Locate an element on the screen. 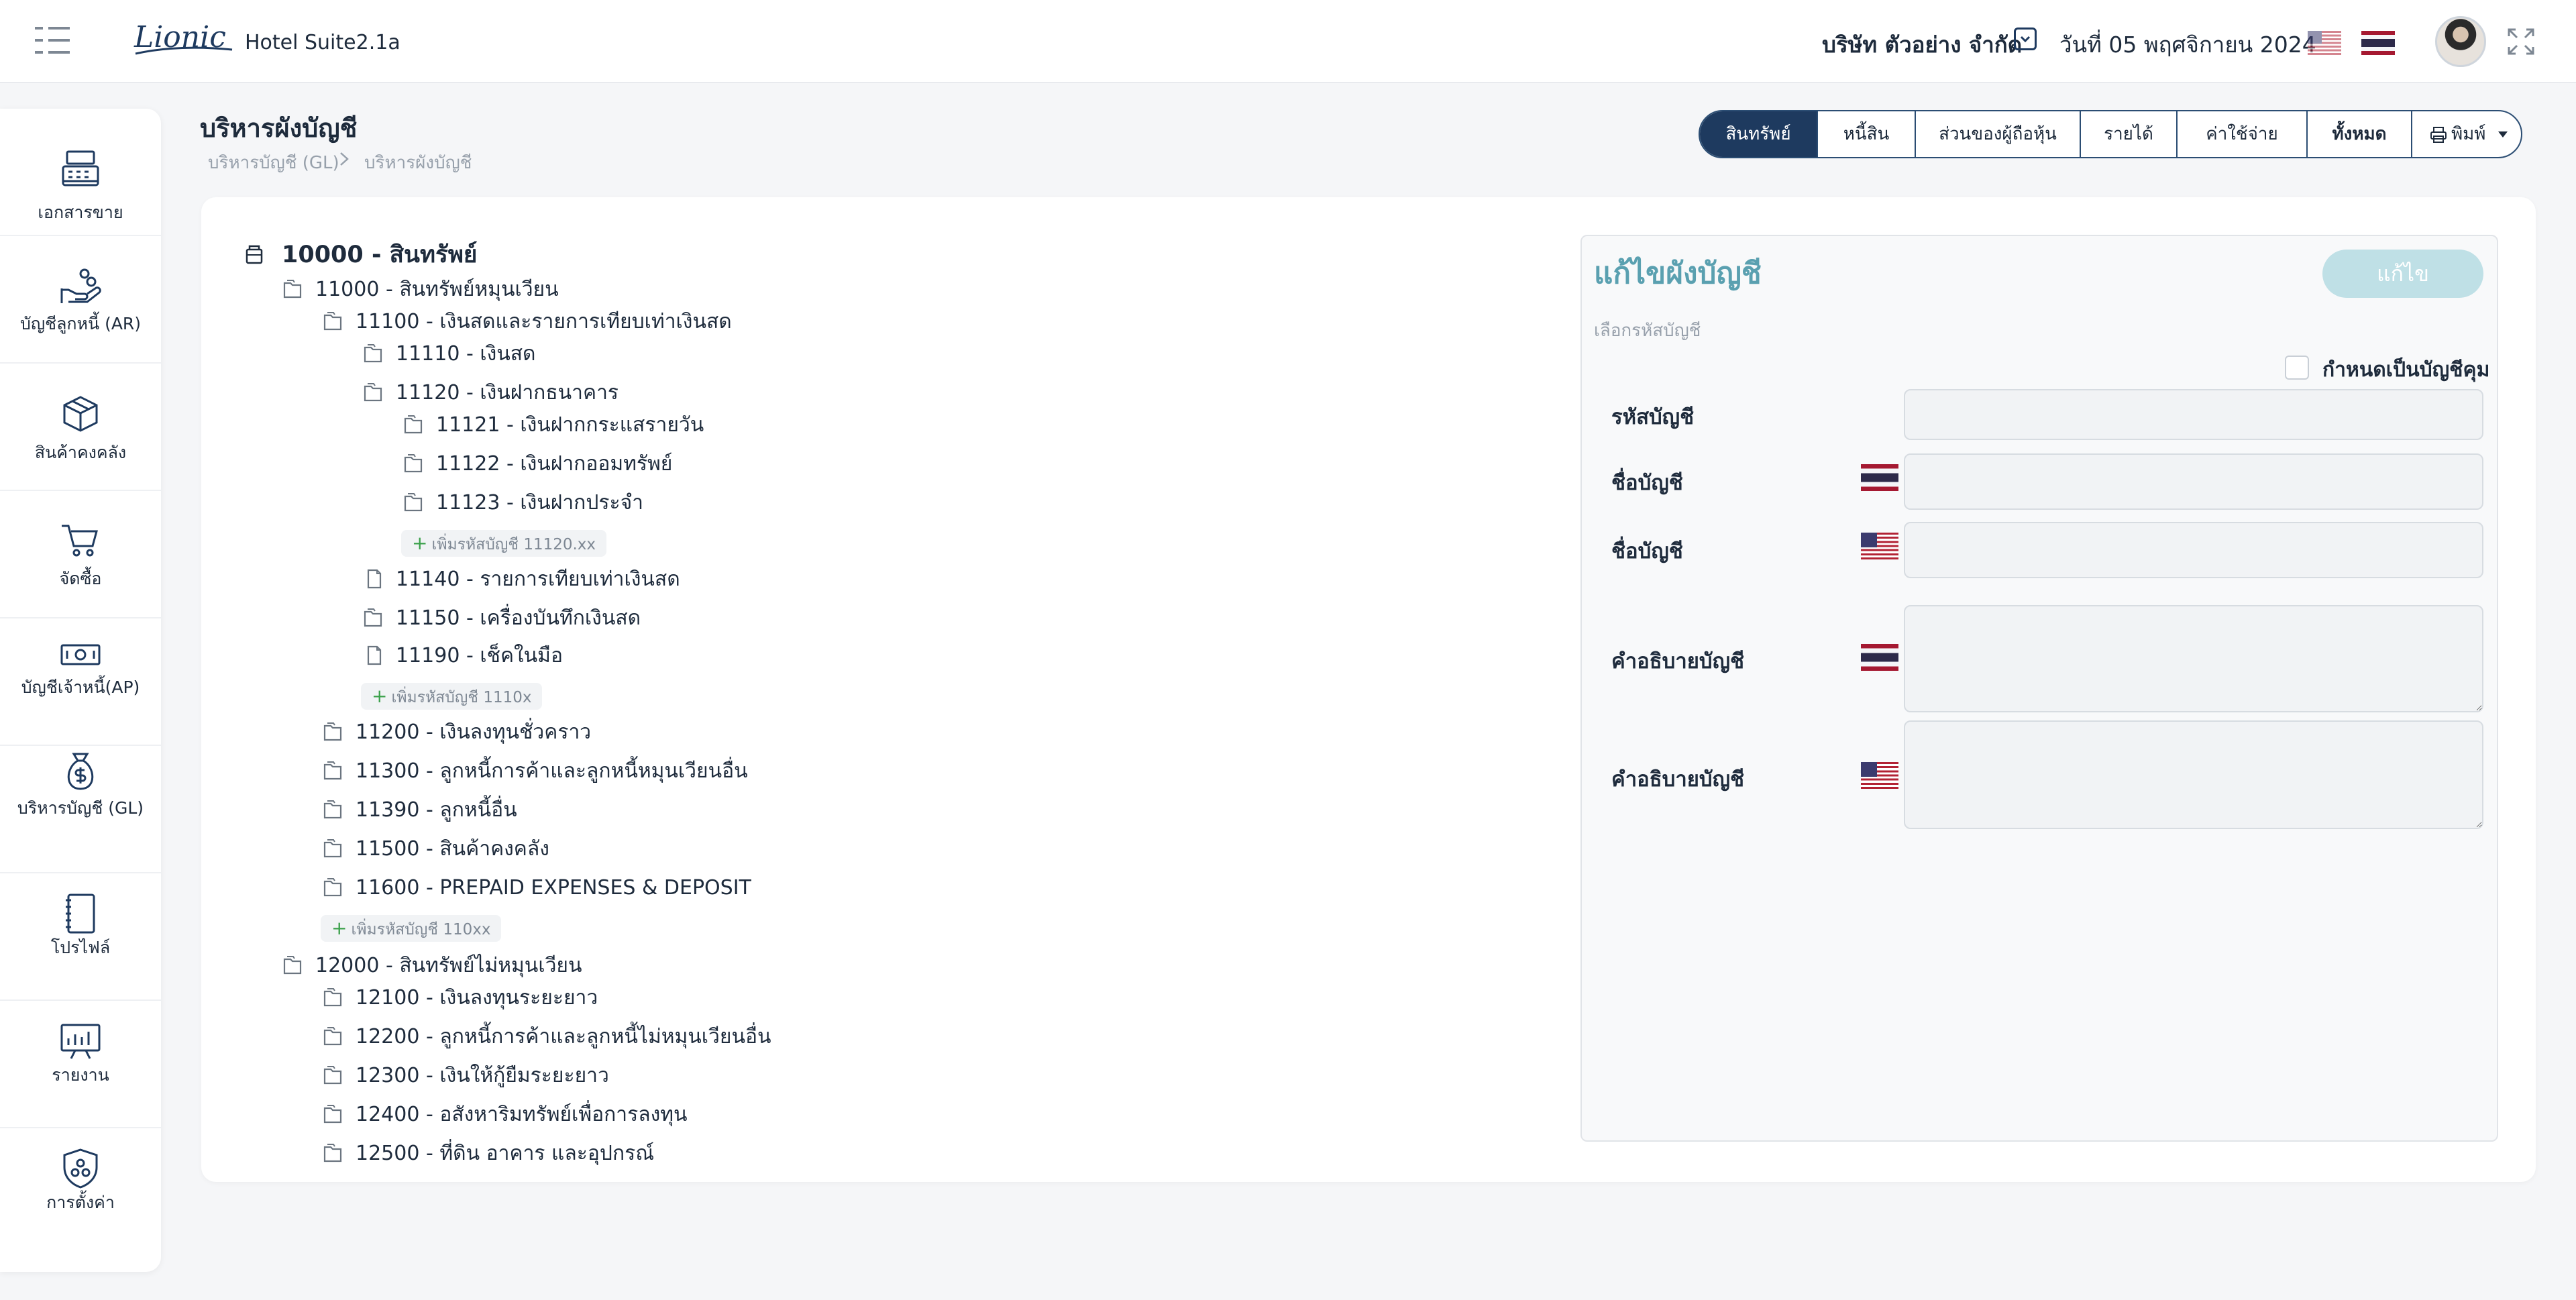 The image size is (2576, 1300). sidebar-item-label: บัญชีเจ้าหนี้(AP) is located at coordinates (80, 688).